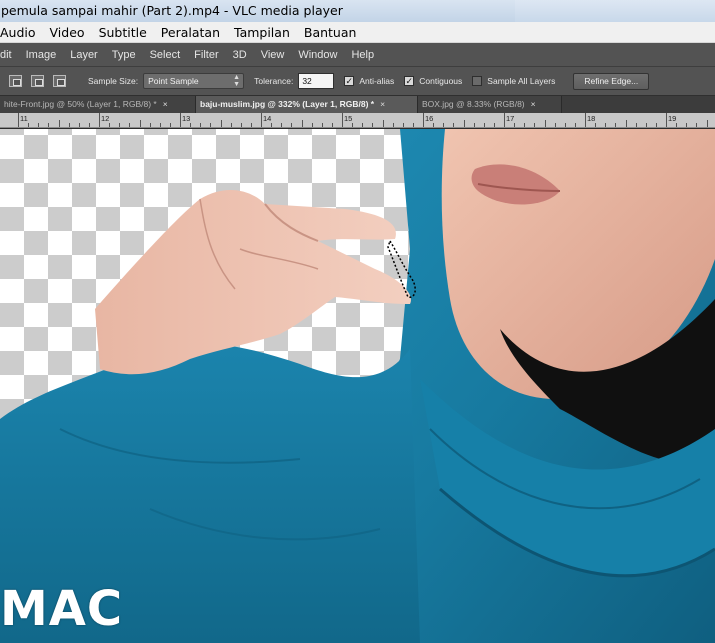 This screenshot has height=643, width=715. Describe the element at coordinates (186, 118) in the screenshot. I see `ruler-label: 13` at that location.